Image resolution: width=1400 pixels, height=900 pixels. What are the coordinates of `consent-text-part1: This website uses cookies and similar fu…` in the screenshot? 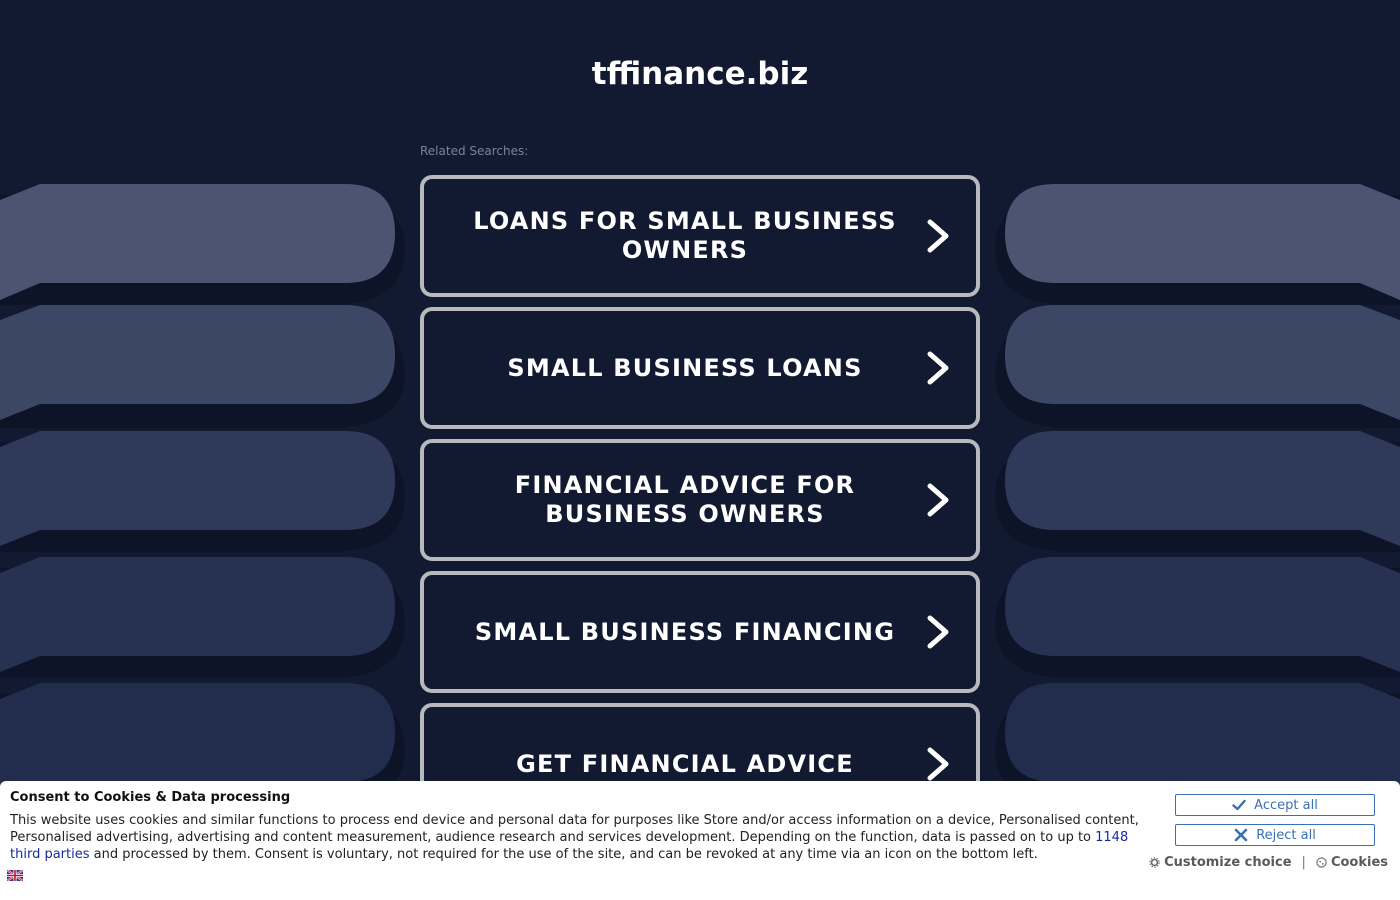 It's located at (574, 829).